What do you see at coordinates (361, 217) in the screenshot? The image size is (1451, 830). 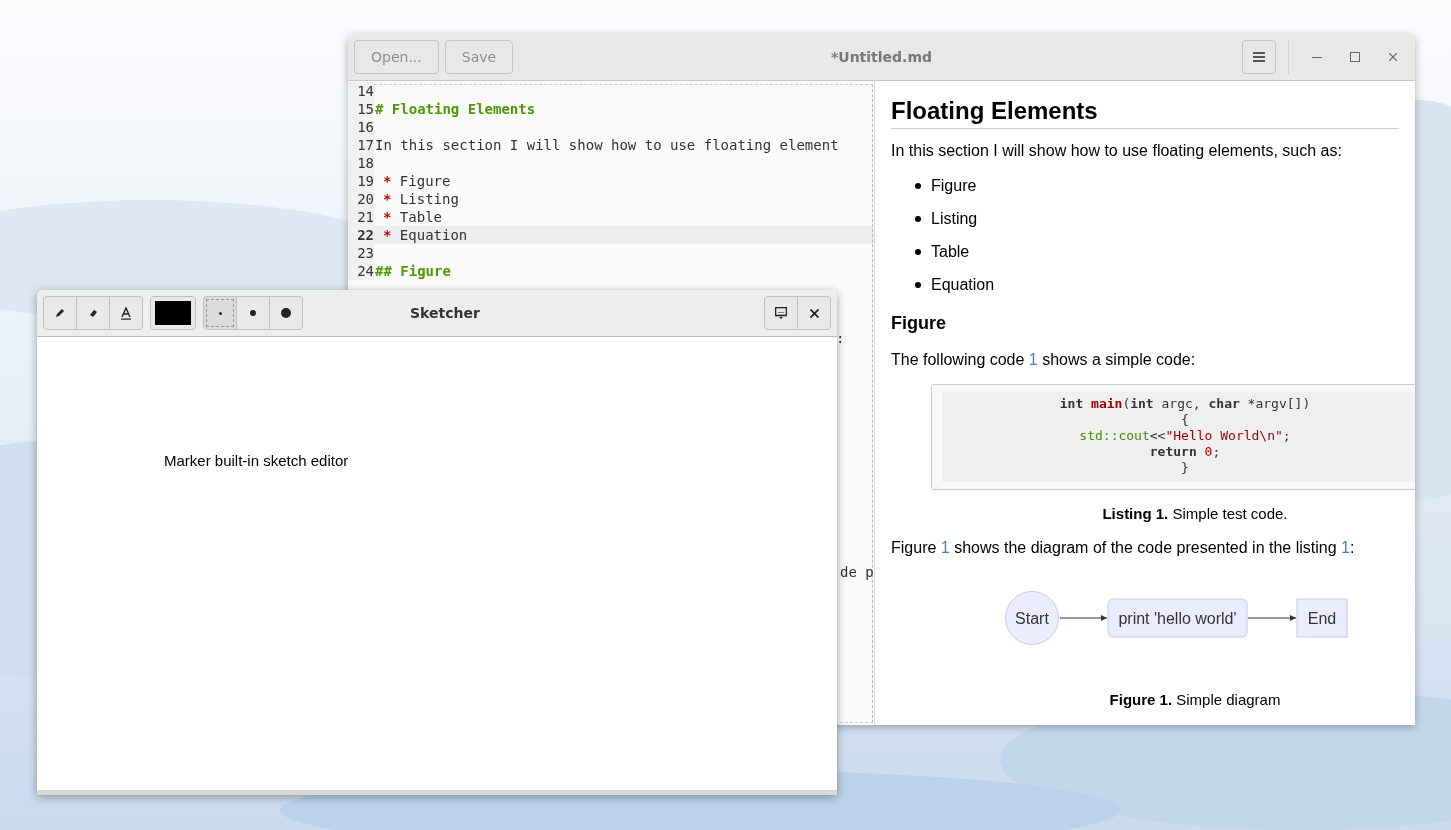 I see `line-number: 21` at bounding box center [361, 217].